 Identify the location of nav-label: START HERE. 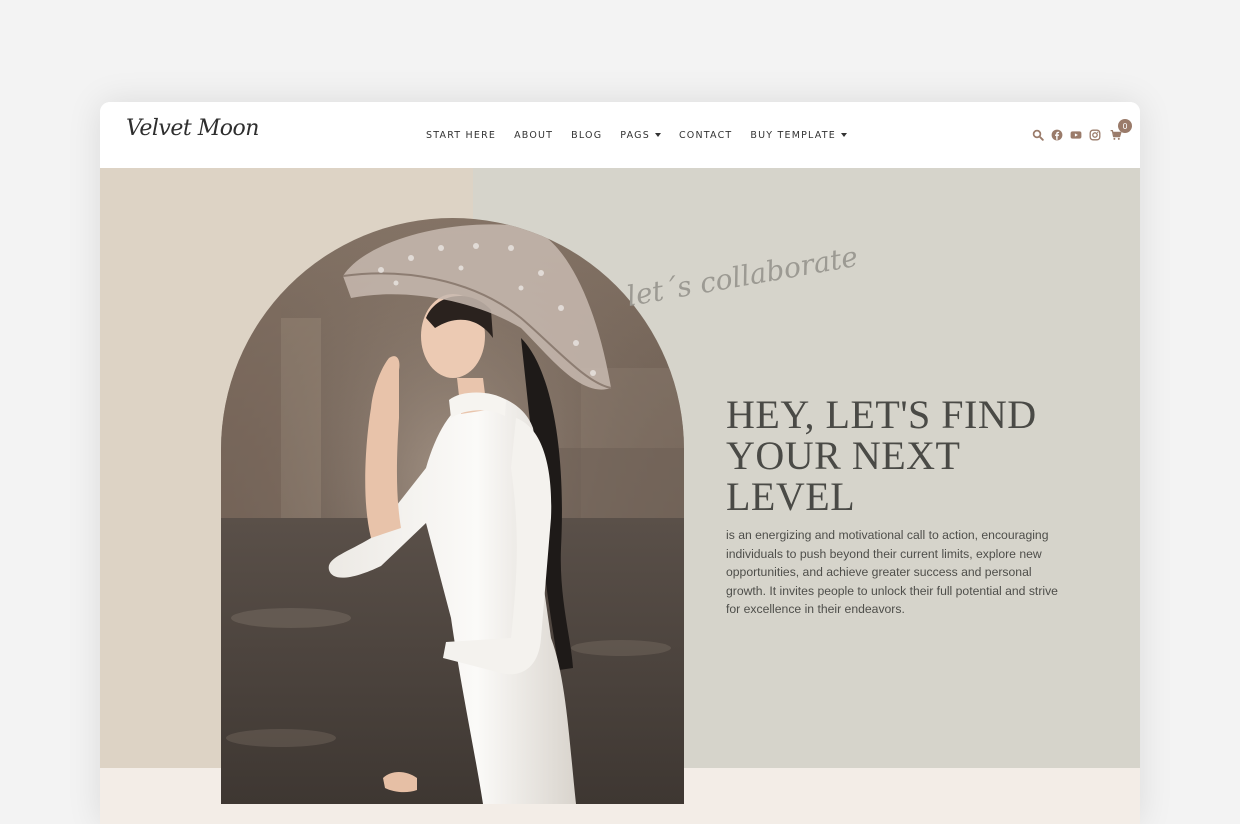
(461, 135).